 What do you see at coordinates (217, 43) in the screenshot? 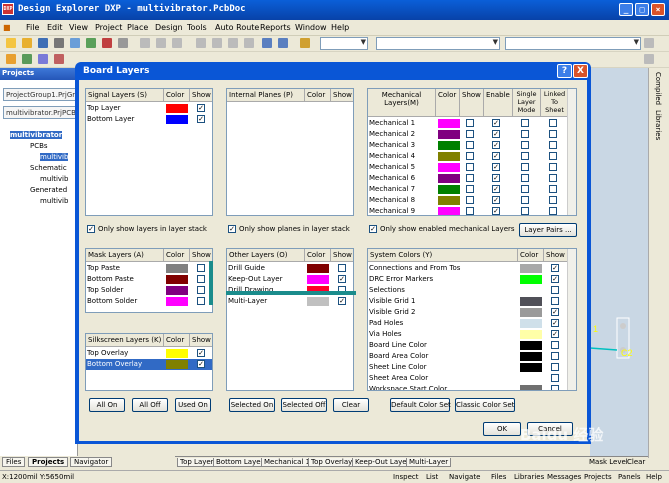
I see `deselect-icon` at bounding box center [217, 43].